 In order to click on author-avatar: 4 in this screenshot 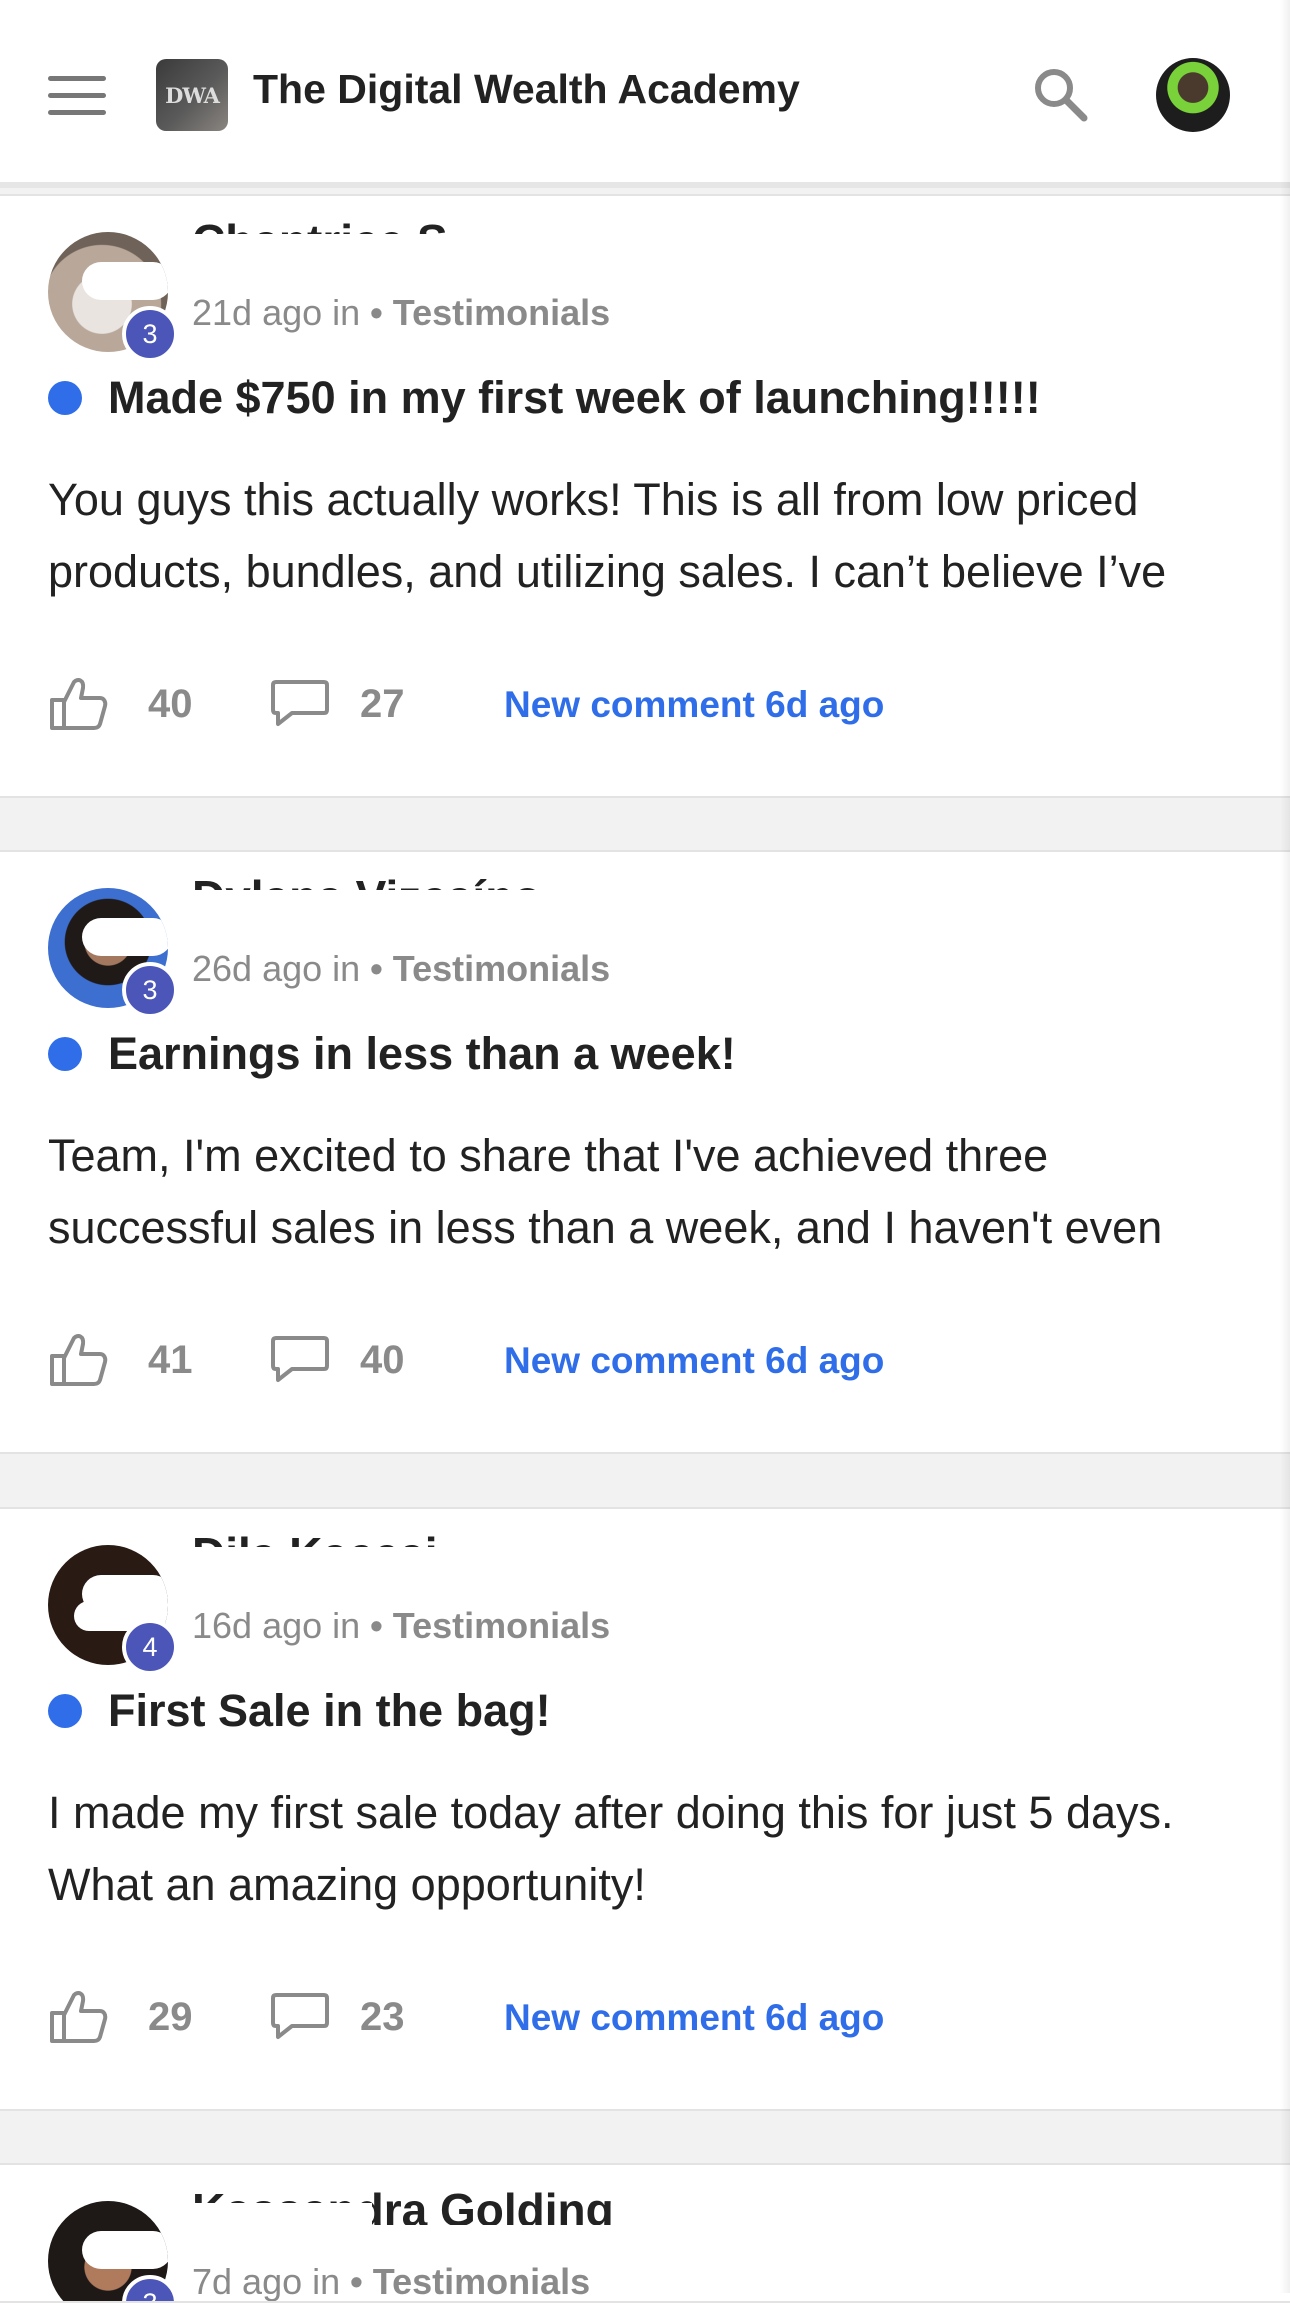, I will do `click(113, 1610)`.